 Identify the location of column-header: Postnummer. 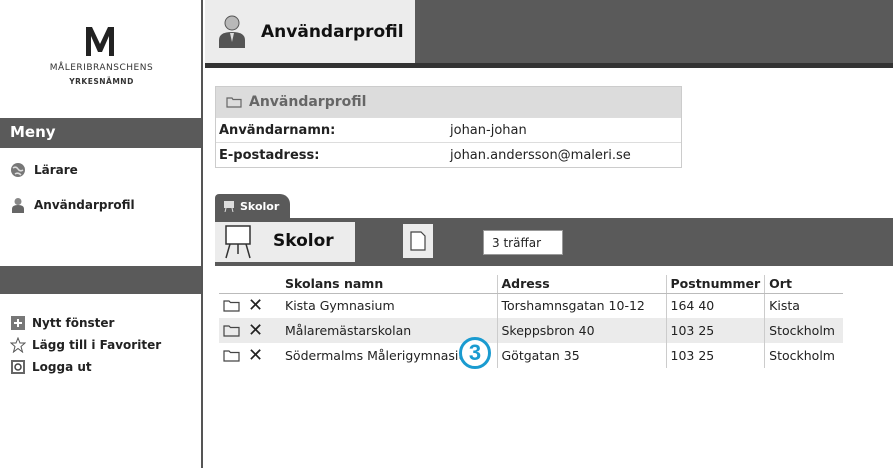
(715, 284).